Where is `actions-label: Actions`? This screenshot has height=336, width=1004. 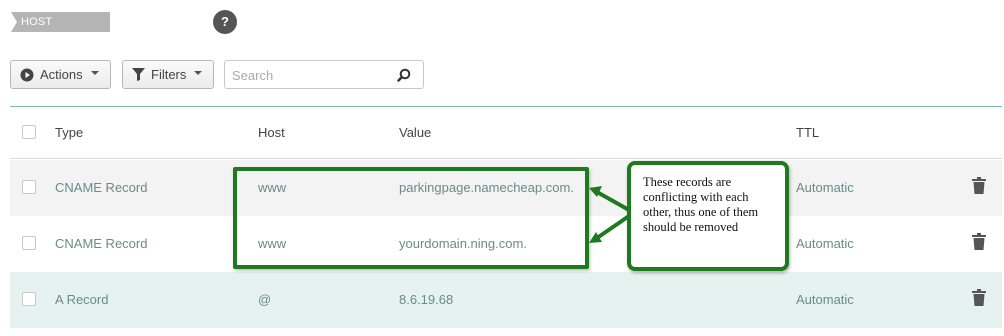
actions-label: Actions is located at coordinates (61, 74).